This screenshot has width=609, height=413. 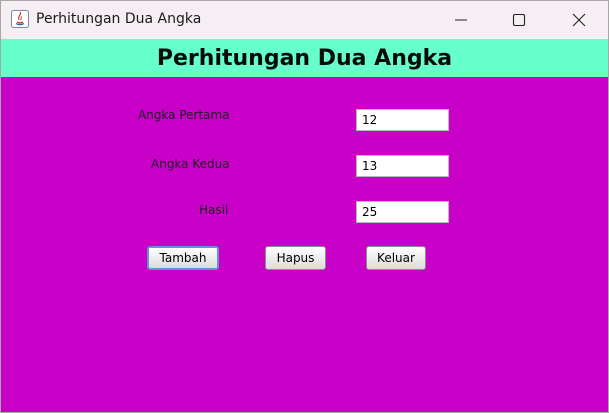 I want to click on minimize-button, so click(x=461, y=20).